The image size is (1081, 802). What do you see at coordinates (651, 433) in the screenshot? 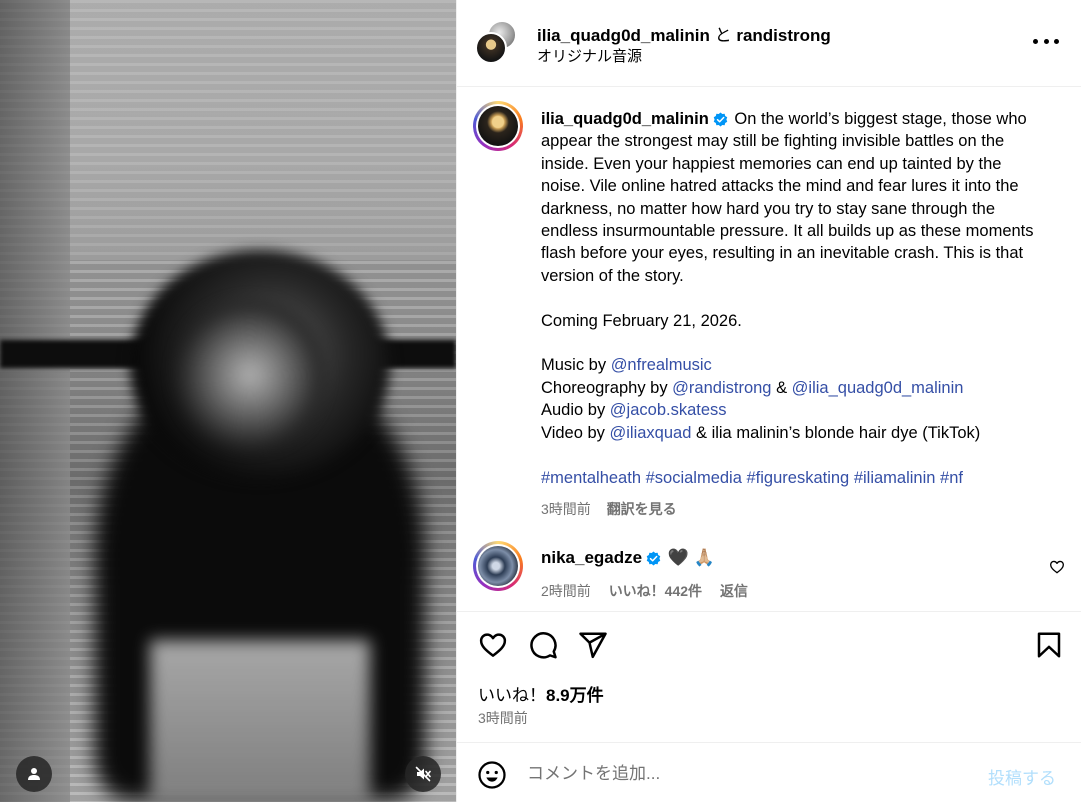
I see `mention-link: @iliaxquad` at bounding box center [651, 433].